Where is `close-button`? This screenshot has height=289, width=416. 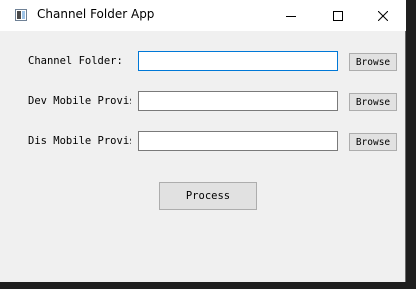 close-button is located at coordinates (383, 15).